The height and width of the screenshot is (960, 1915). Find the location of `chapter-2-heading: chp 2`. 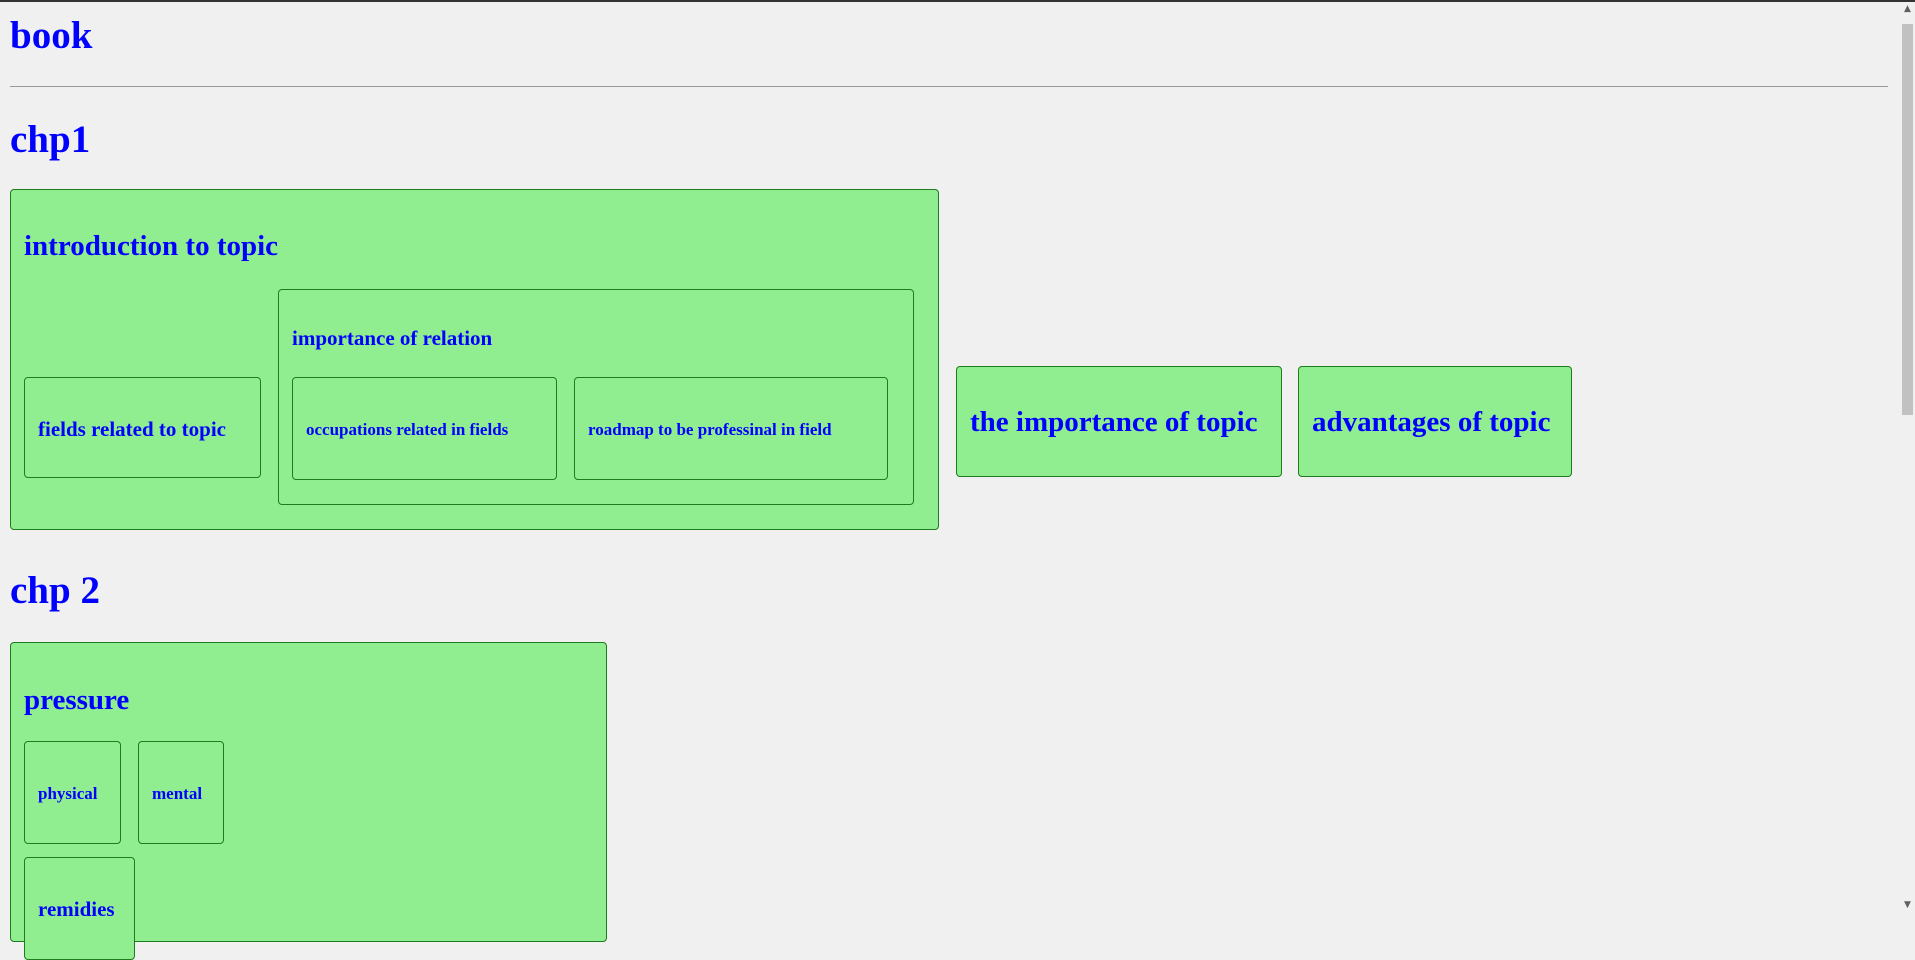

chapter-2-heading: chp 2 is located at coordinates (55, 590).